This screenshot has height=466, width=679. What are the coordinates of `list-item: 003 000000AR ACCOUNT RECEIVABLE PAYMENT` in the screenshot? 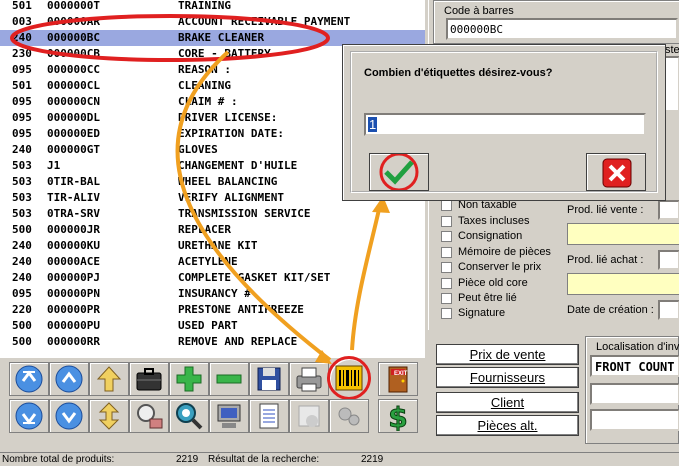 It's located at (212, 22).